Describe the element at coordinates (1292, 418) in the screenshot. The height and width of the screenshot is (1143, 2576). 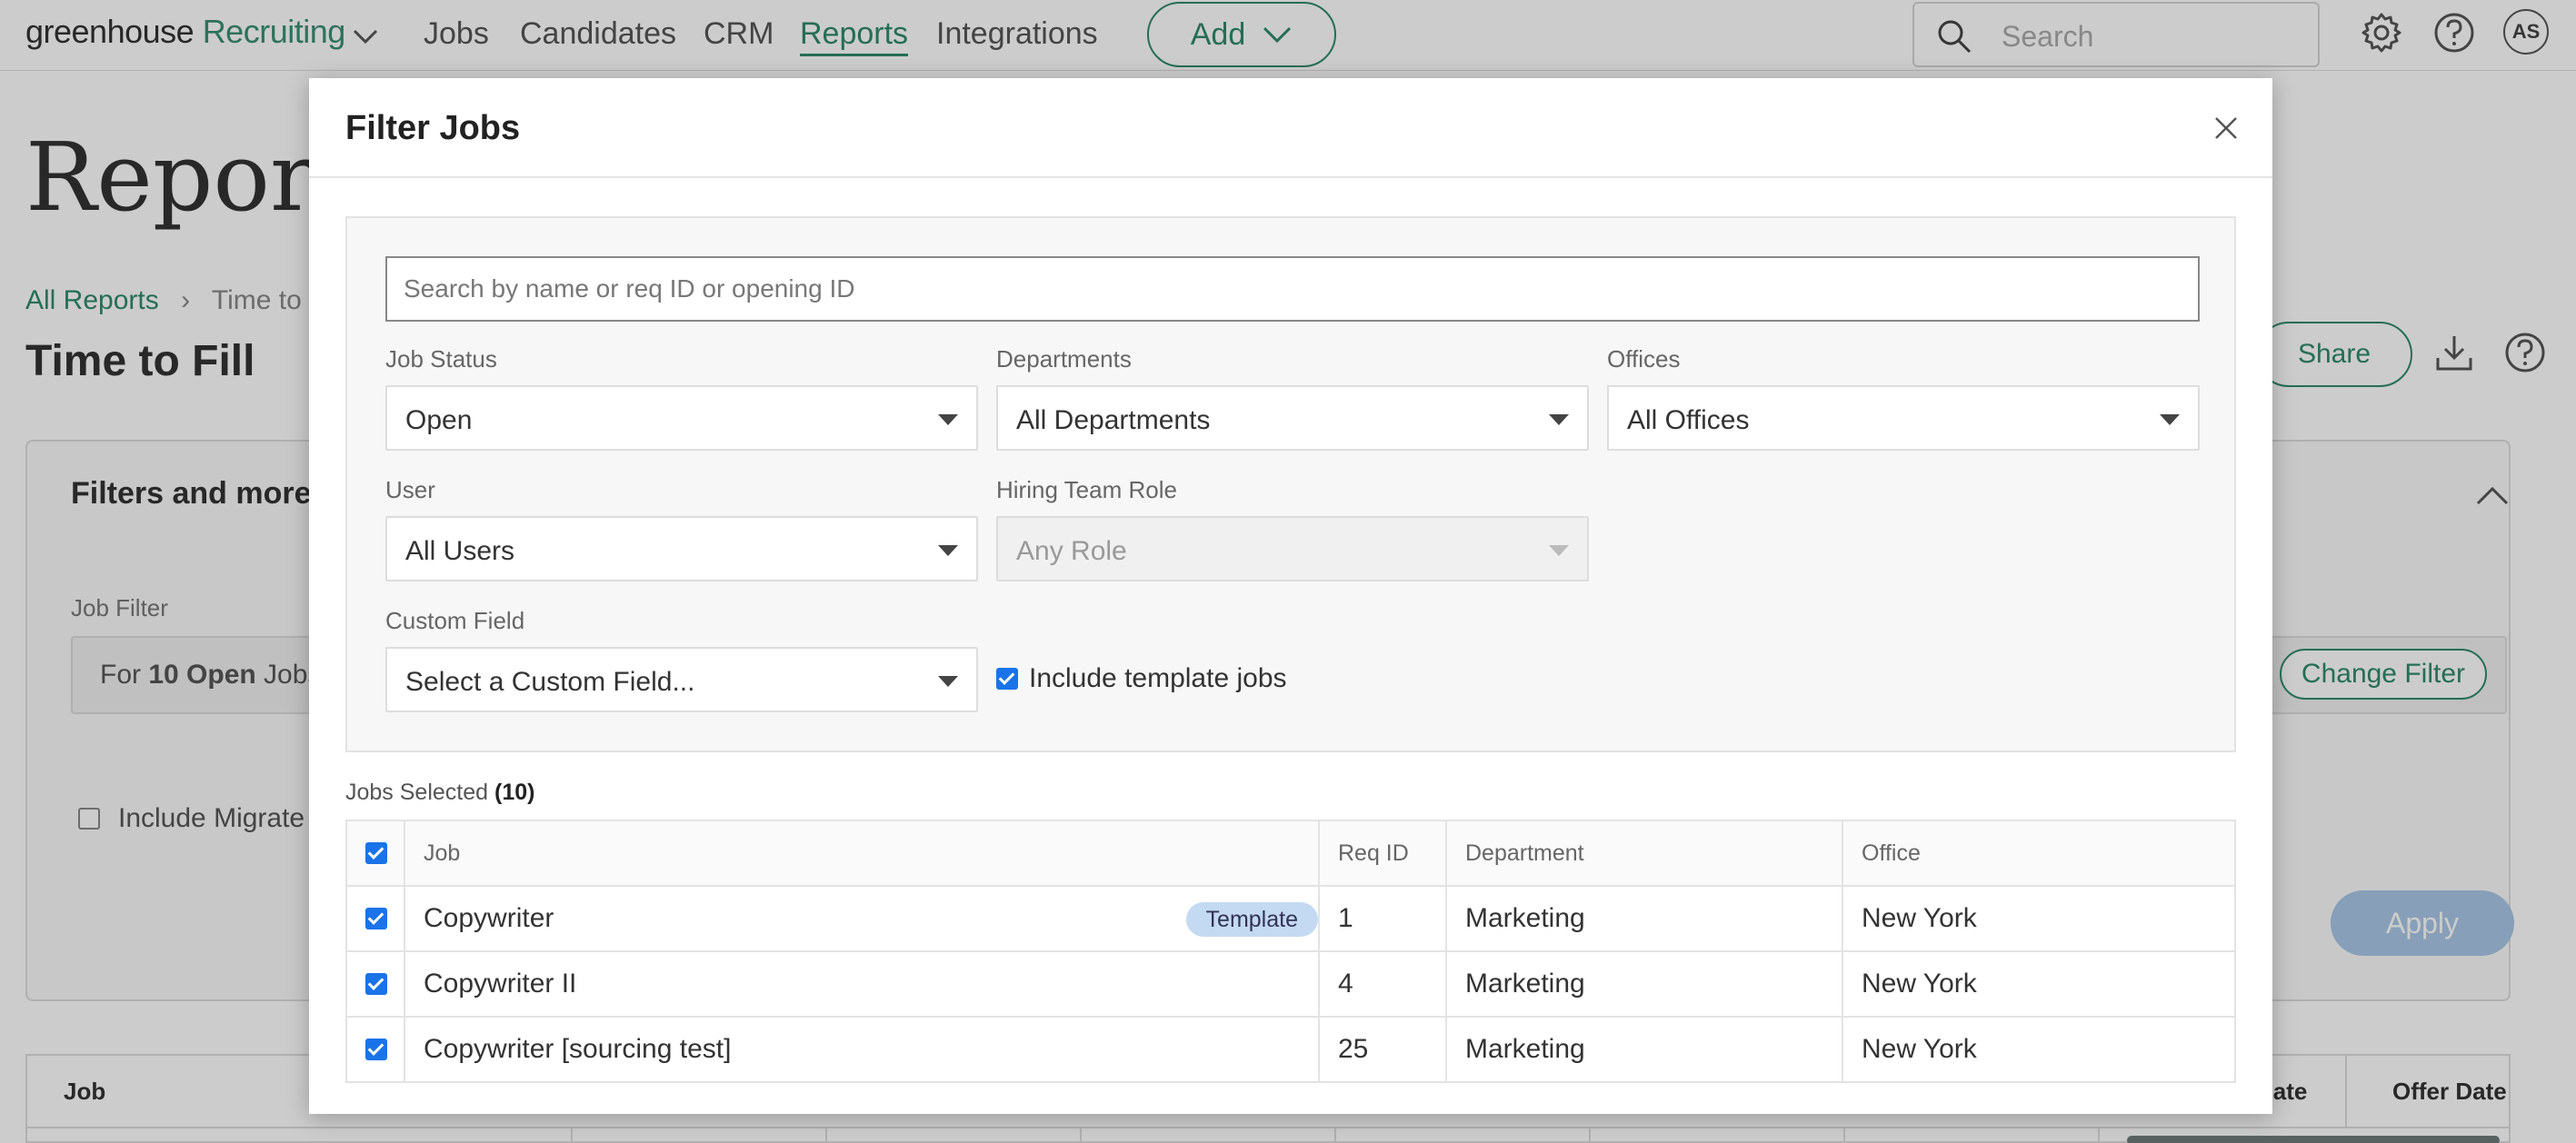
I see `departments-select: All Departments` at that location.